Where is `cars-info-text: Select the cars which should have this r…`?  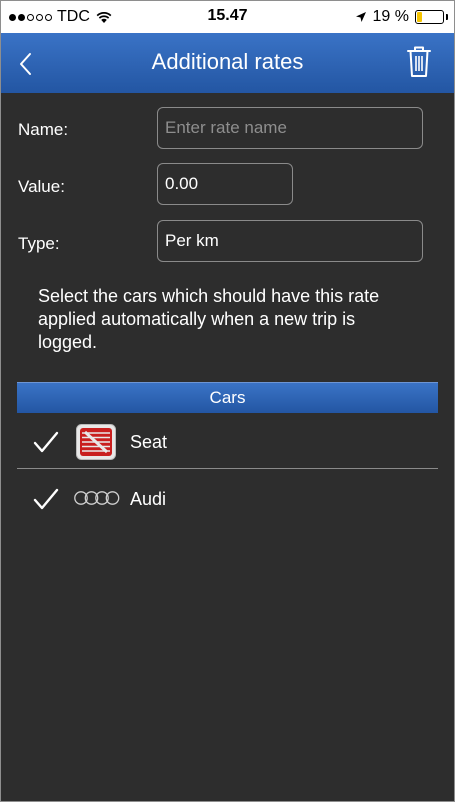
cars-info-text: Select the cars which should have this r… is located at coordinates (209, 319).